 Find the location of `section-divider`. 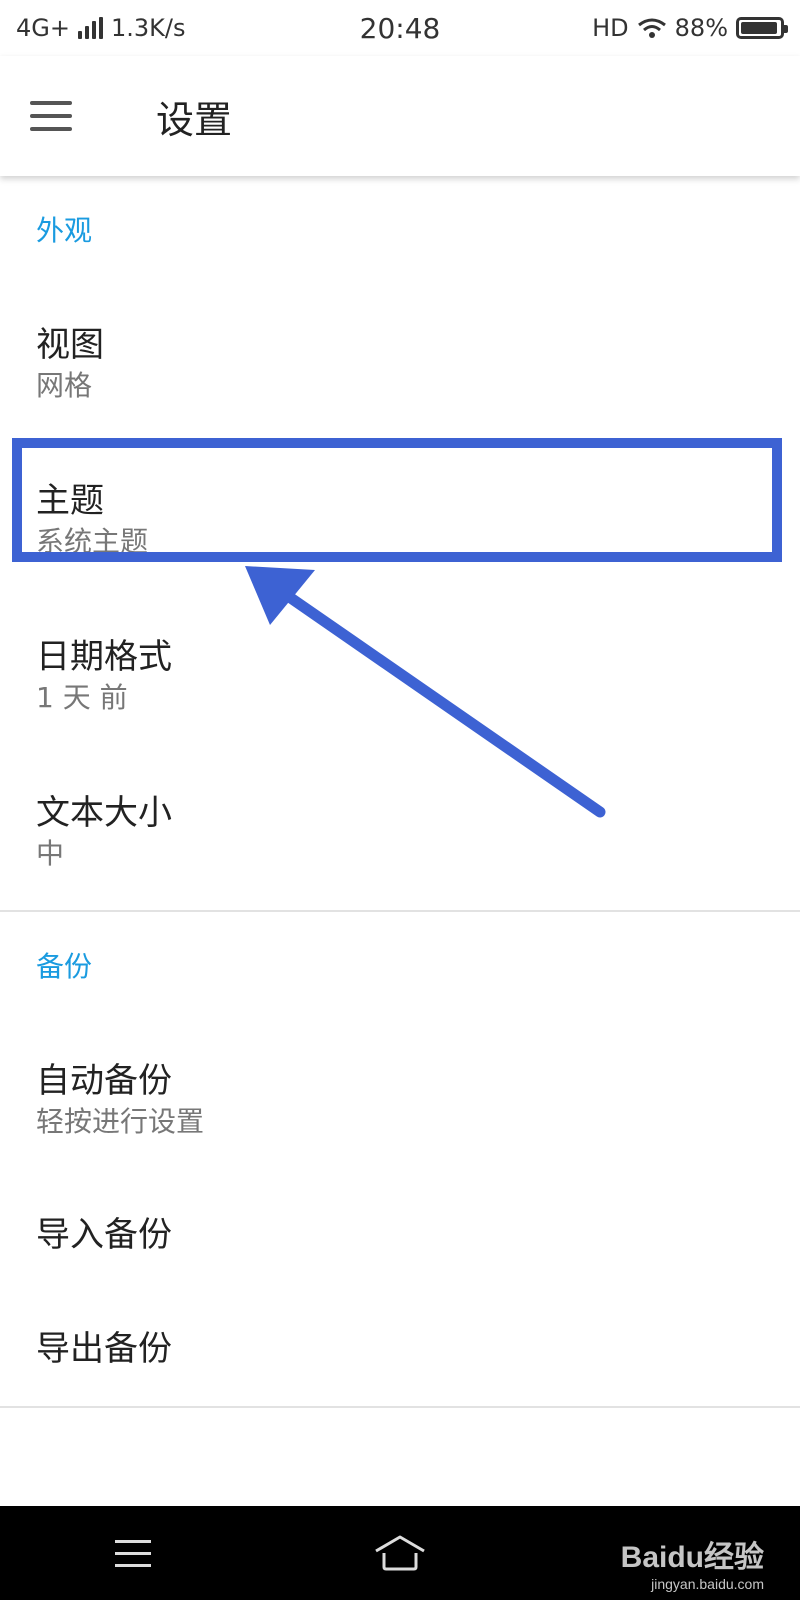

section-divider is located at coordinates (400, 1407).